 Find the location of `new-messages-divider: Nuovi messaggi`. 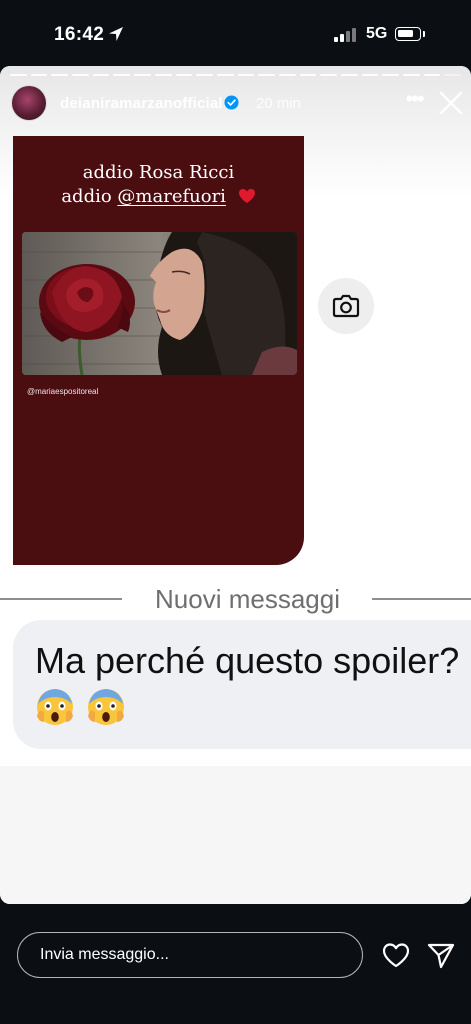

new-messages-divider: Nuovi messaggi is located at coordinates (235, 599).